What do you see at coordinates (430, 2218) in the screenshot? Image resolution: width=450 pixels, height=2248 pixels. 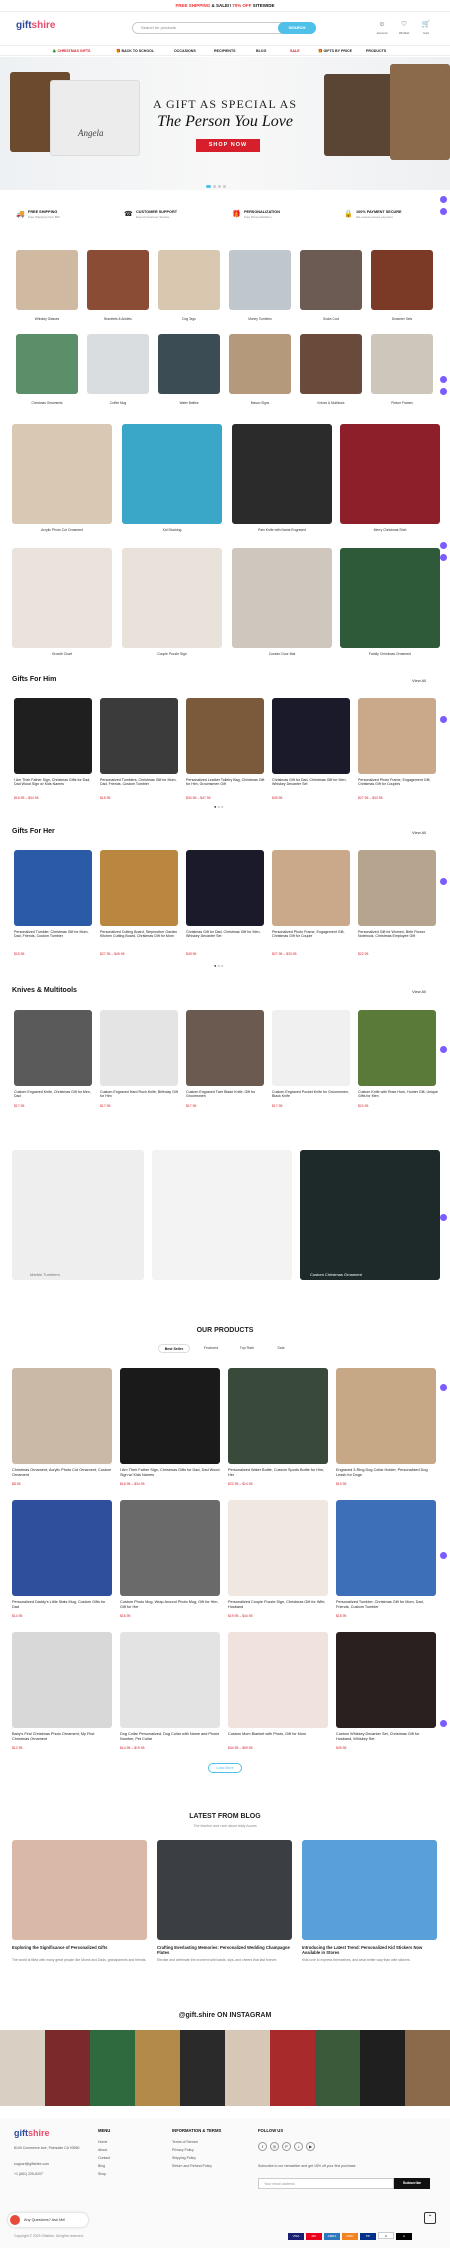 I see `scroll-top-button: ⌃` at bounding box center [430, 2218].